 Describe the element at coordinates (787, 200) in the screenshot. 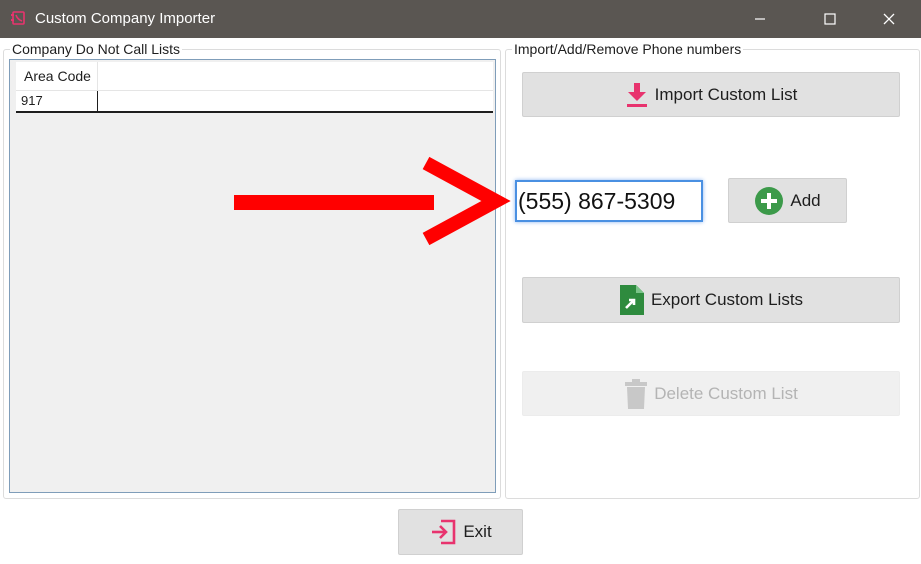

I see `add-button: Add` at that location.